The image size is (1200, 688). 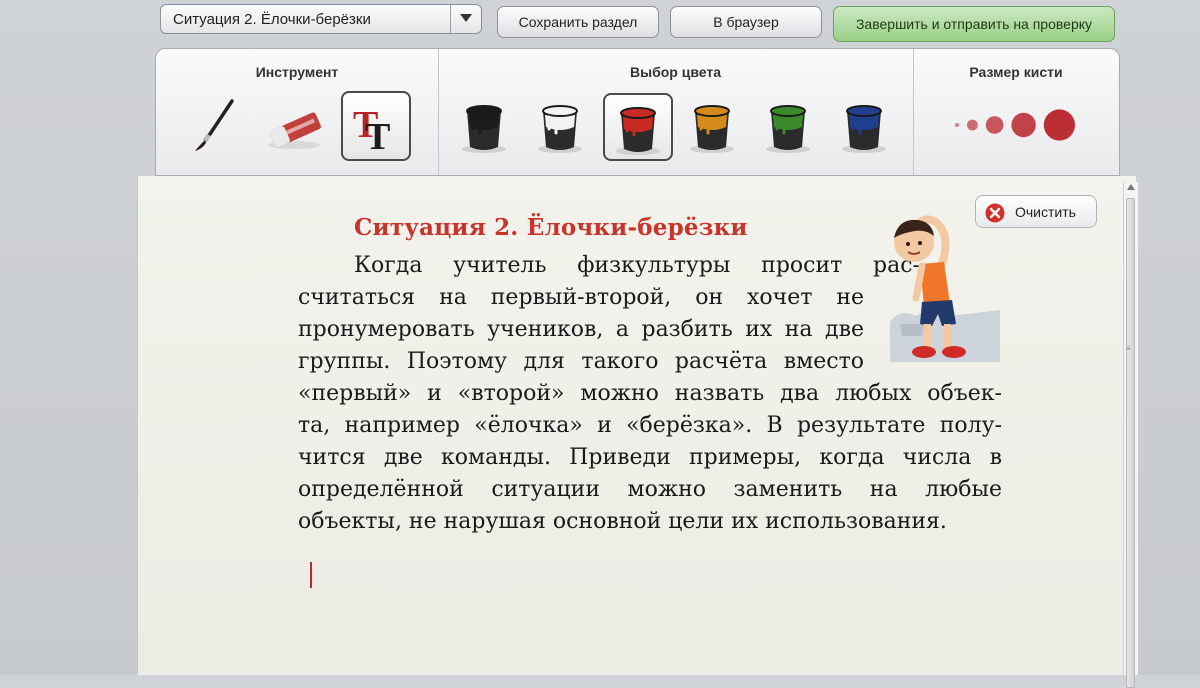 What do you see at coordinates (272, 19) in the screenshot?
I see `situation-select-value: Ситуация 2. Ёлочки-берёзки` at bounding box center [272, 19].